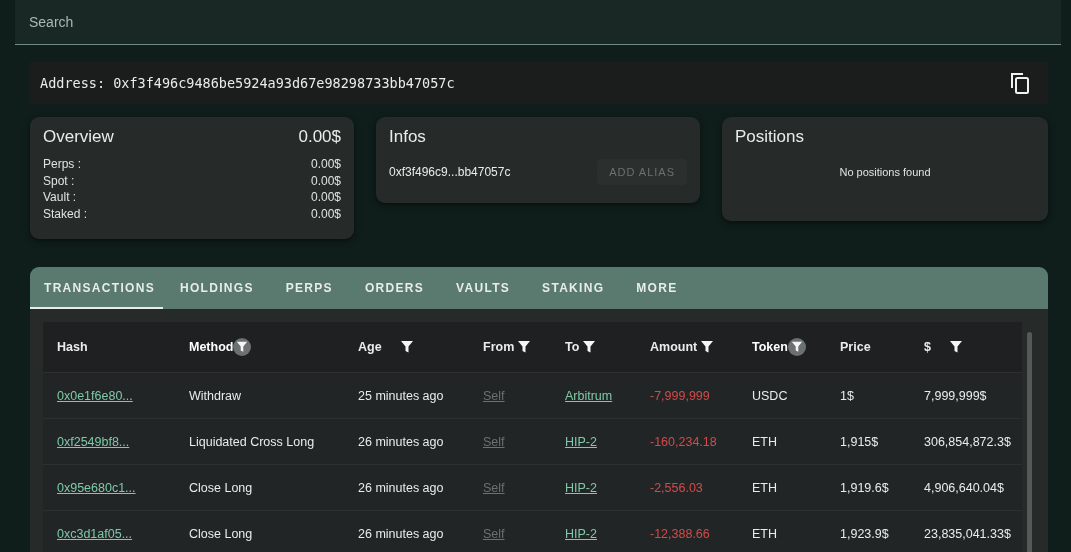 This screenshot has height=552, width=1071. Describe the element at coordinates (215, 395) in the screenshot. I see `table-cell: Withdraw` at that location.